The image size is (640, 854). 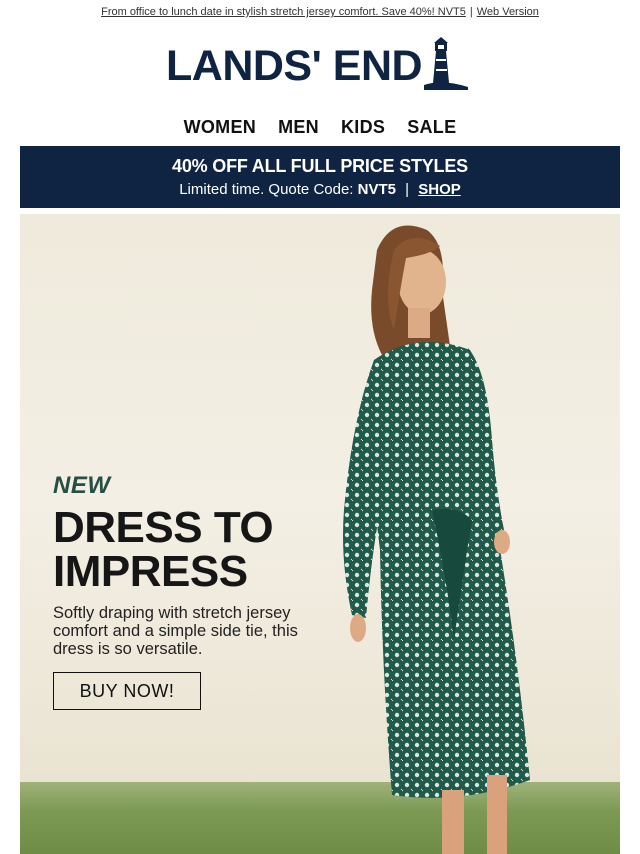 I want to click on nav-women: WOMEN, so click(x=220, y=127).